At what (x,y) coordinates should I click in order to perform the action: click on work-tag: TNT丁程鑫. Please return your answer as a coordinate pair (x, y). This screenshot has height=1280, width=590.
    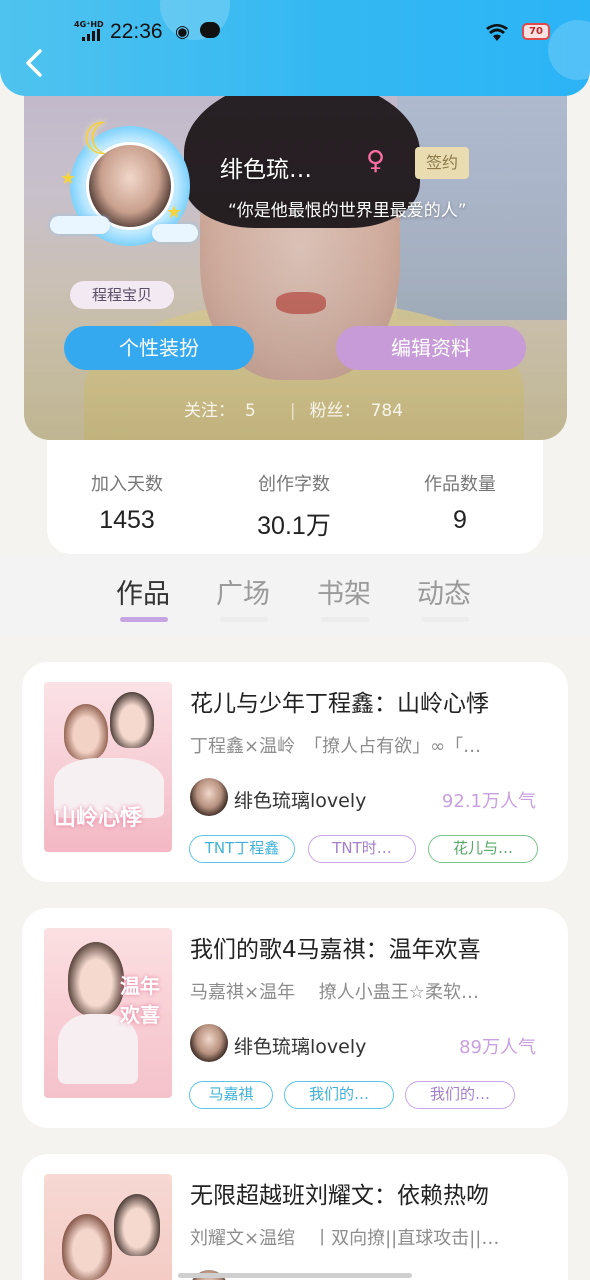
    Looking at the image, I should click on (242, 849).